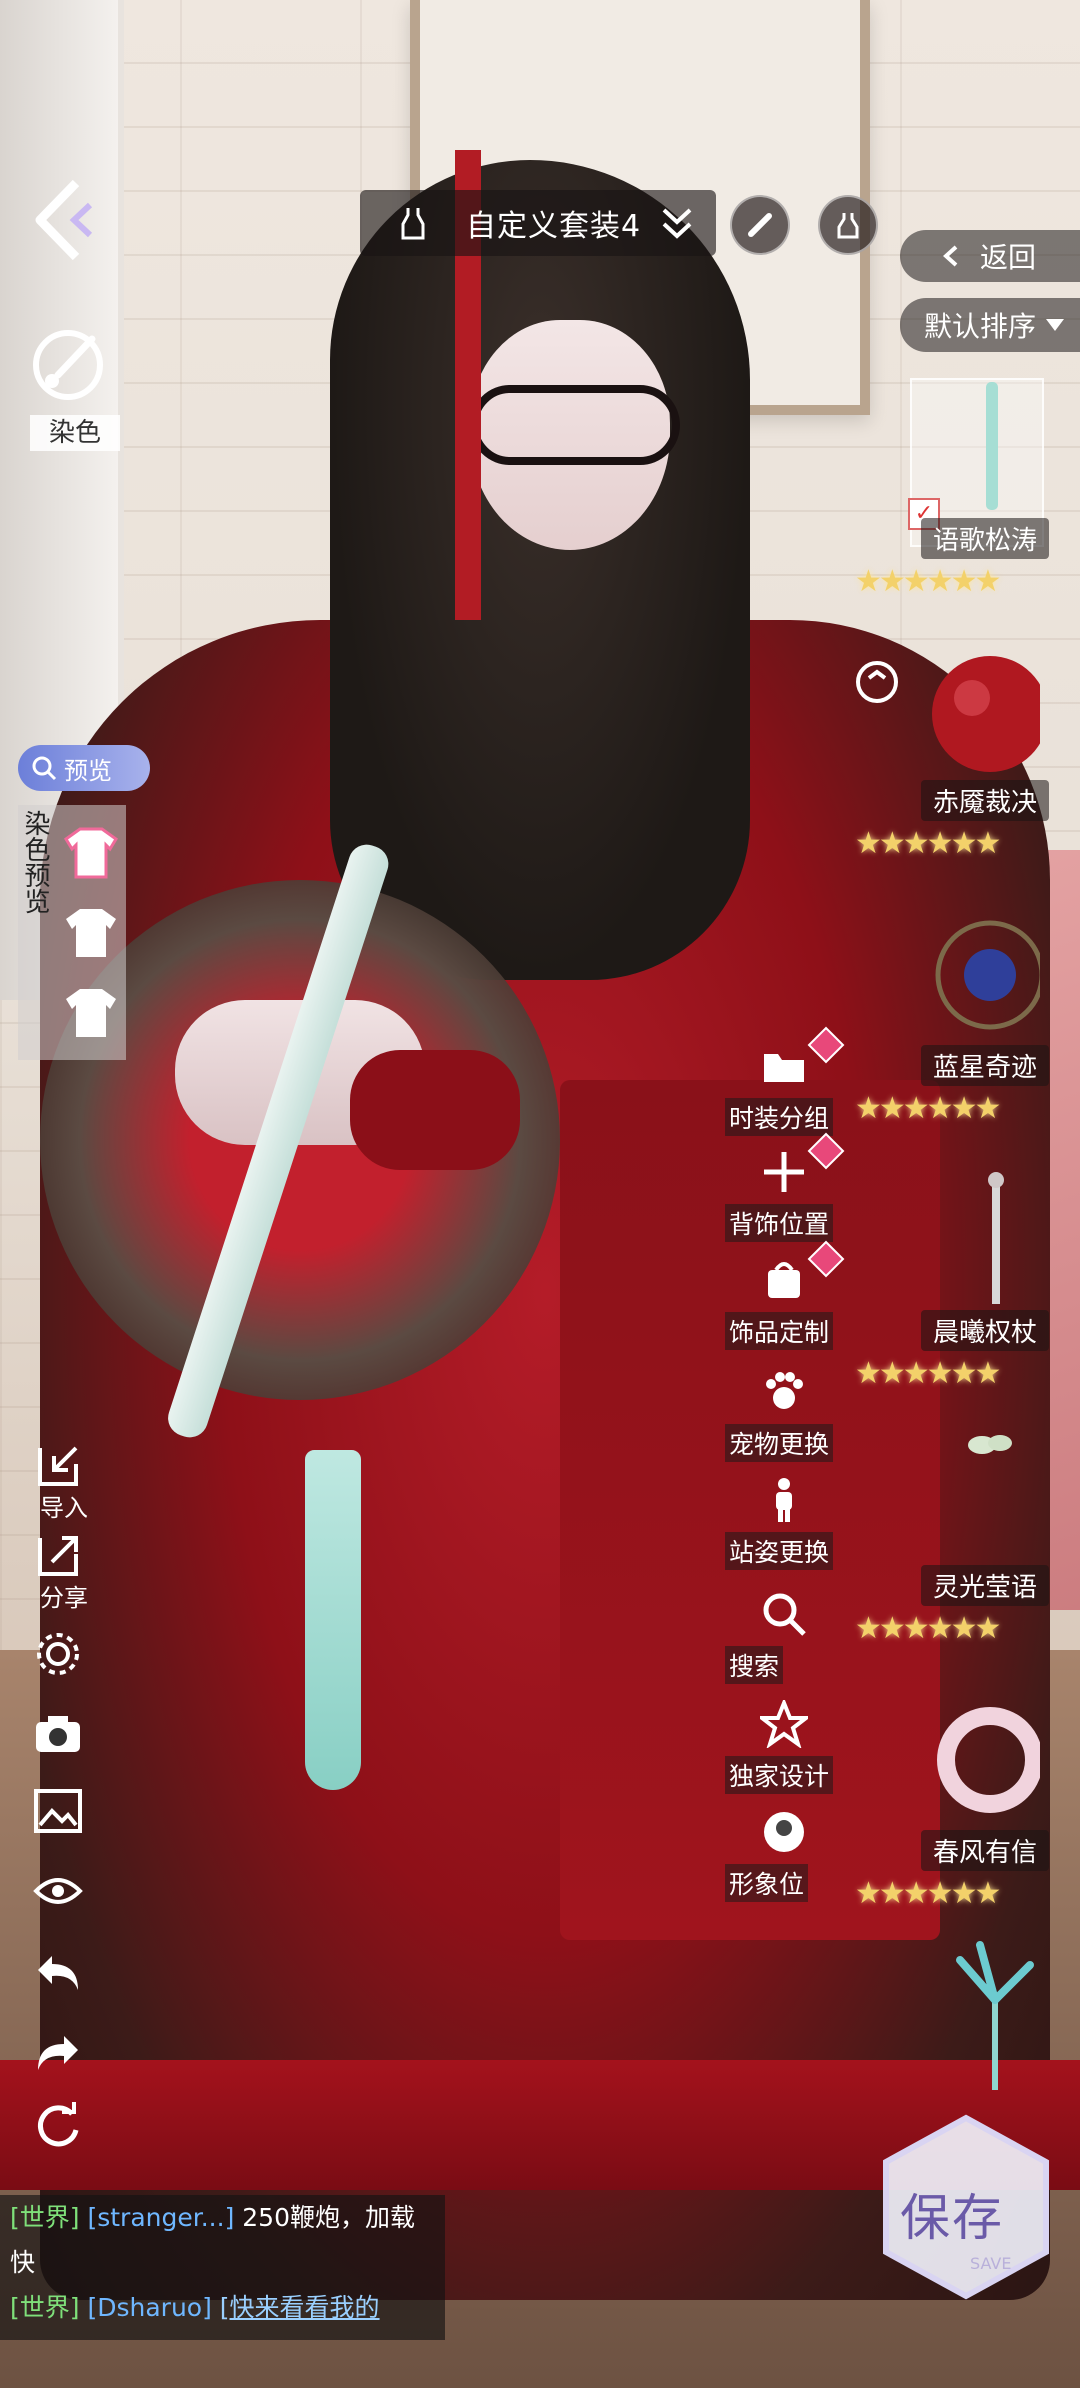 Image resolution: width=1080 pixels, height=2388 pixels. I want to click on dye-label: 染色, so click(75, 433).